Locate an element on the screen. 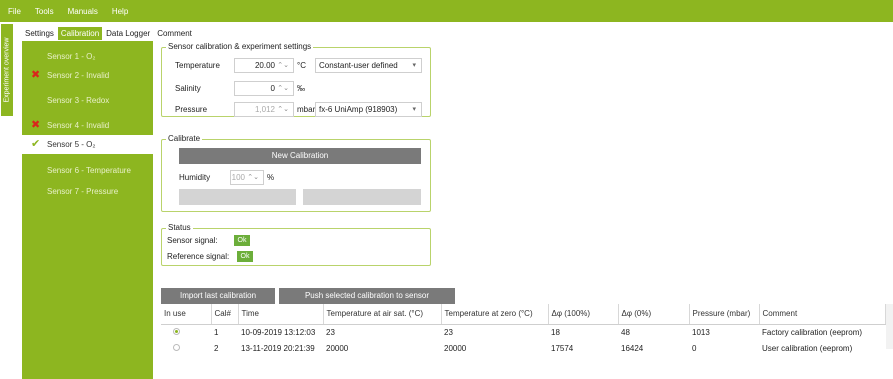 Image resolution: width=893 pixels, height=379 pixels. tab-settings: Settings is located at coordinates (39, 33).